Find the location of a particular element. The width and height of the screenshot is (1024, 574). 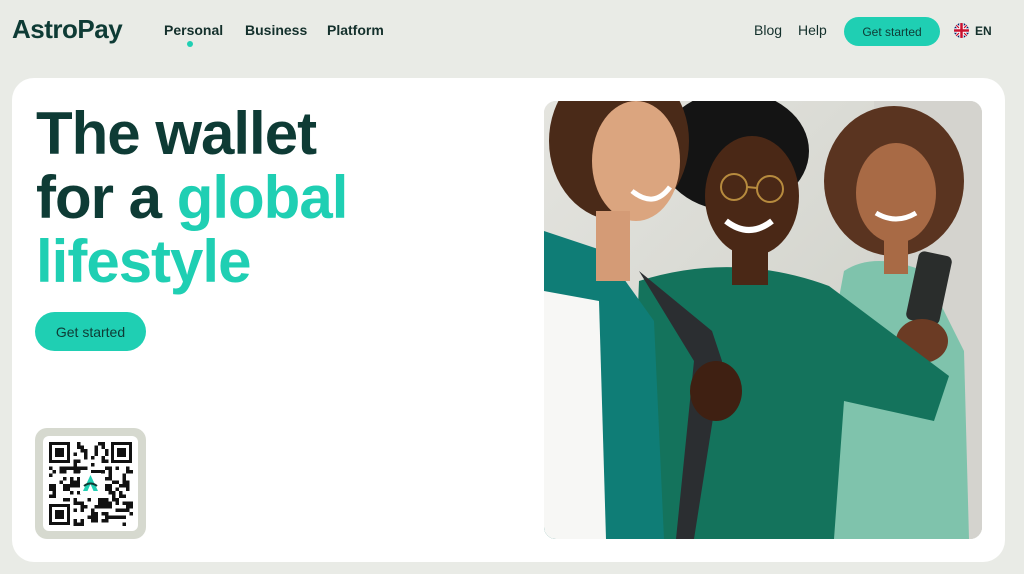

nav-business: Business is located at coordinates (276, 30).